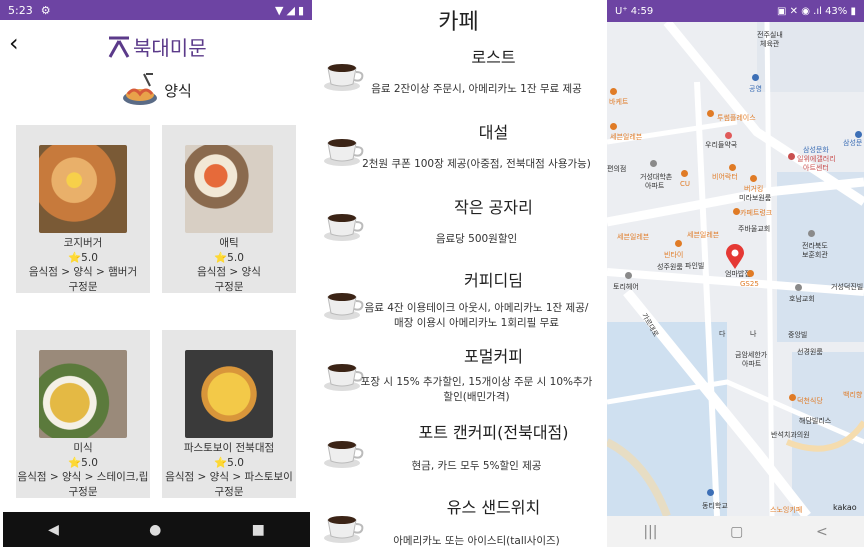 The width and height of the screenshot is (864, 547). I want to click on map-label: 선경원룸, so click(810, 352).